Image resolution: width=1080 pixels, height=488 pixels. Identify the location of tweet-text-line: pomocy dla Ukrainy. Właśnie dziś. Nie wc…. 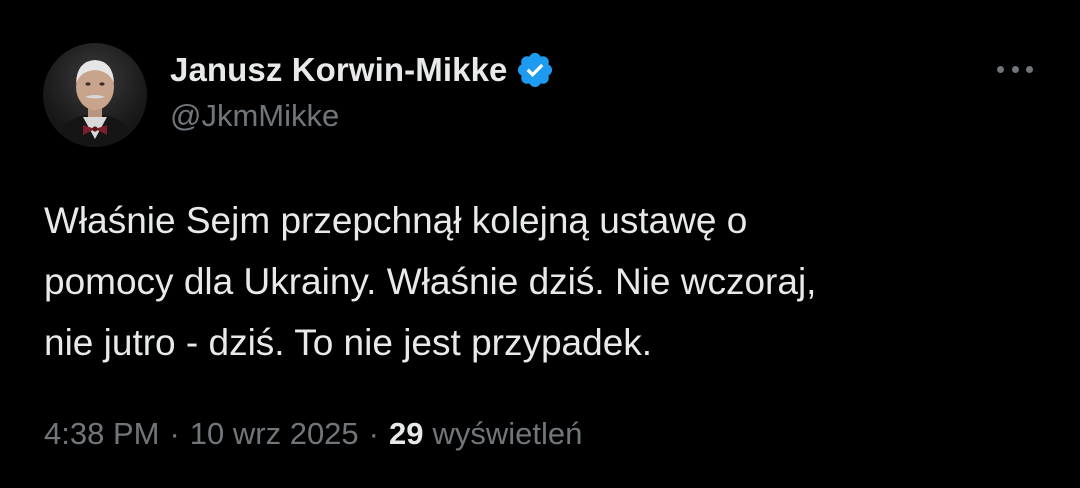
(430, 281).